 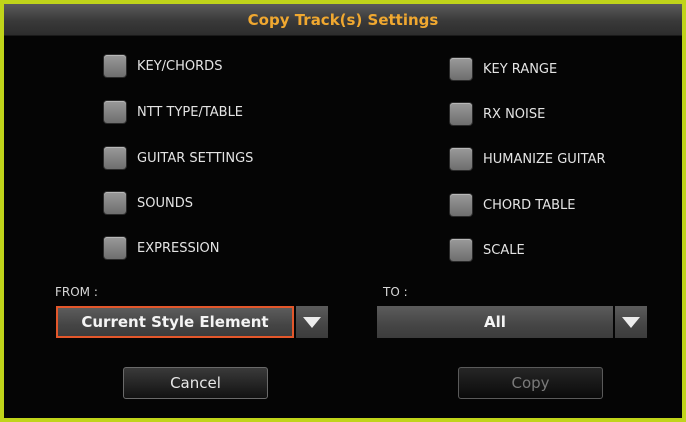 What do you see at coordinates (504, 250) in the screenshot?
I see `option-label: SCALE` at bounding box center [504, 250].